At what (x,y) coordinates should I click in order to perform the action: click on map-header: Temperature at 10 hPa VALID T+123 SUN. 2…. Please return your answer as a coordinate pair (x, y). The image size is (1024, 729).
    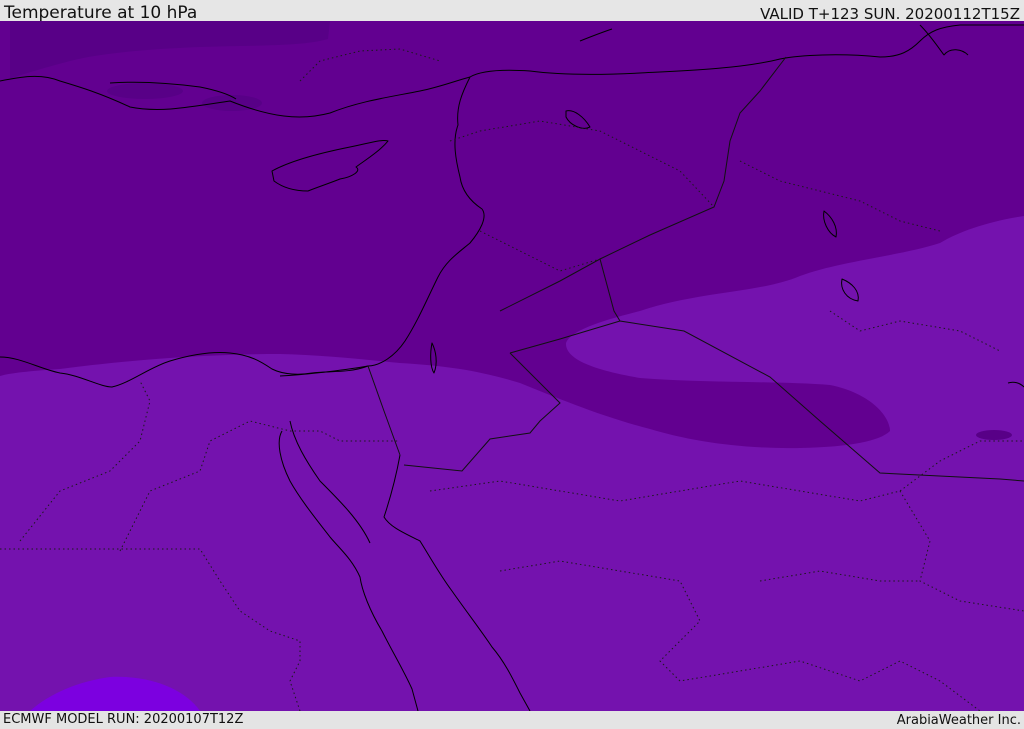
    Looking at the image, I should click on (512, 11).